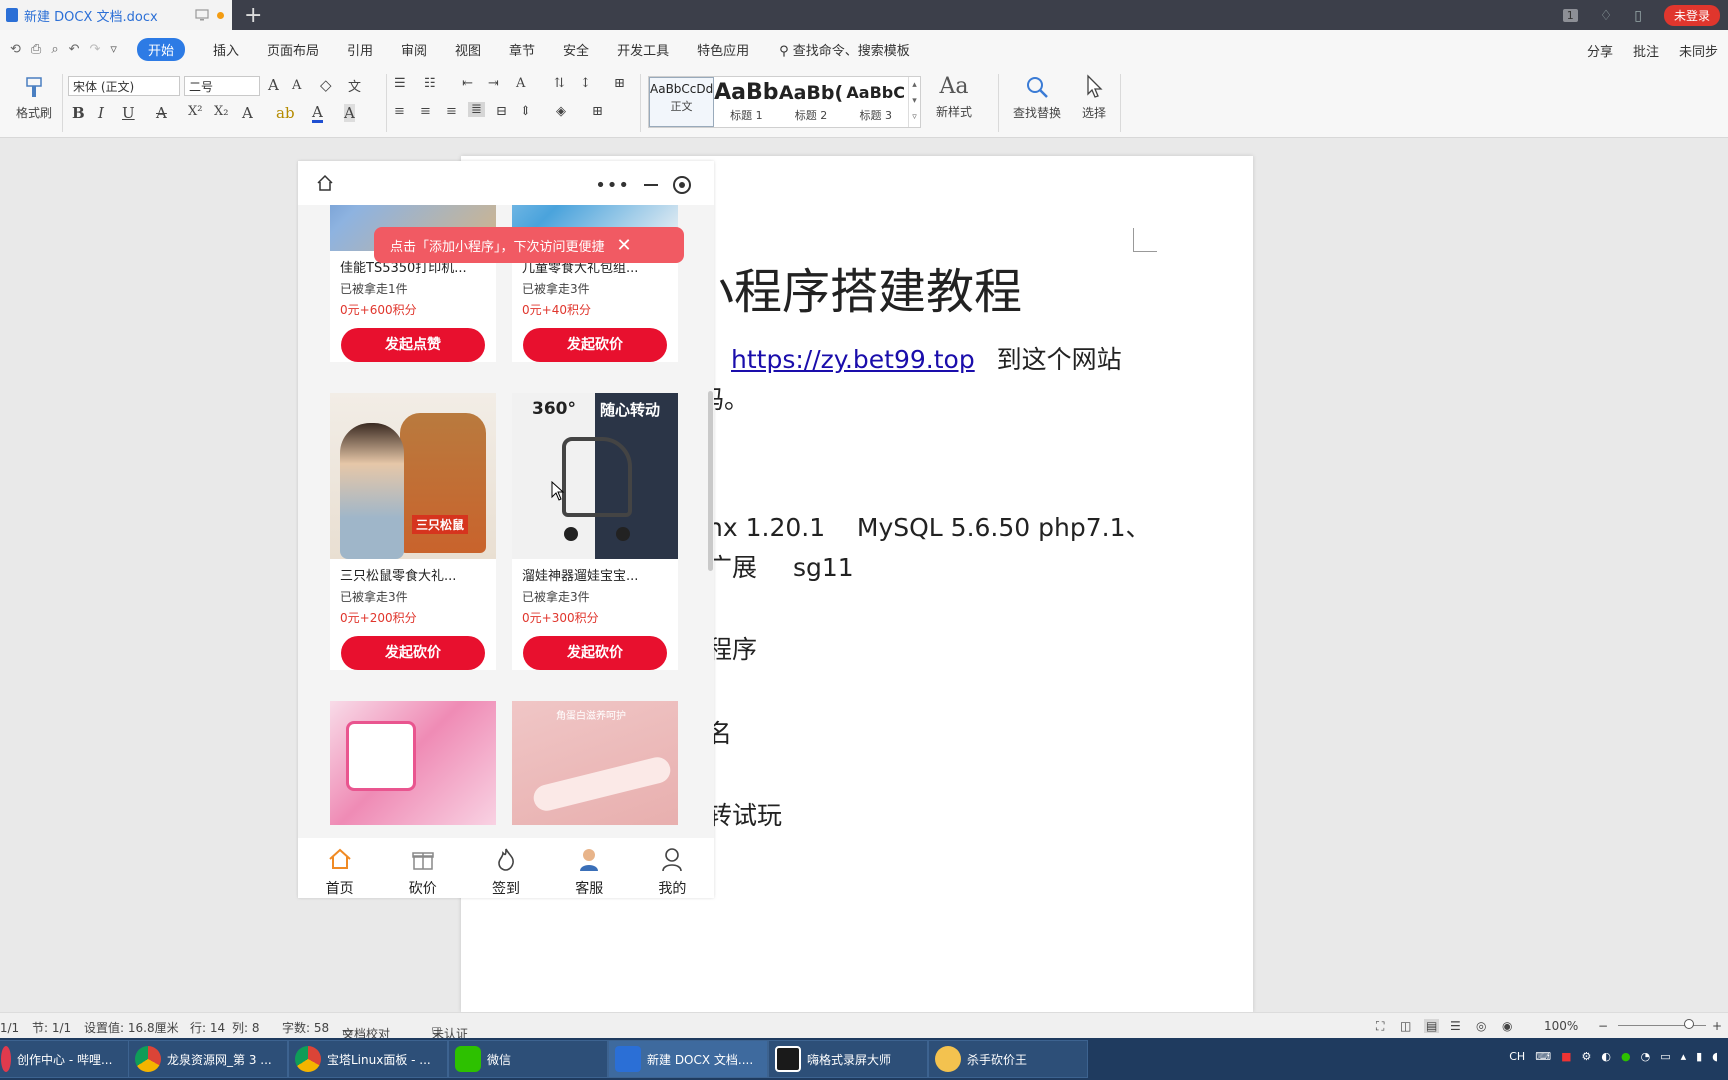  What do you see at coordinates (1432, 1026) in the screenshot?
I see `view-page-icon: ▤` at bounding box center [1432, 1026].